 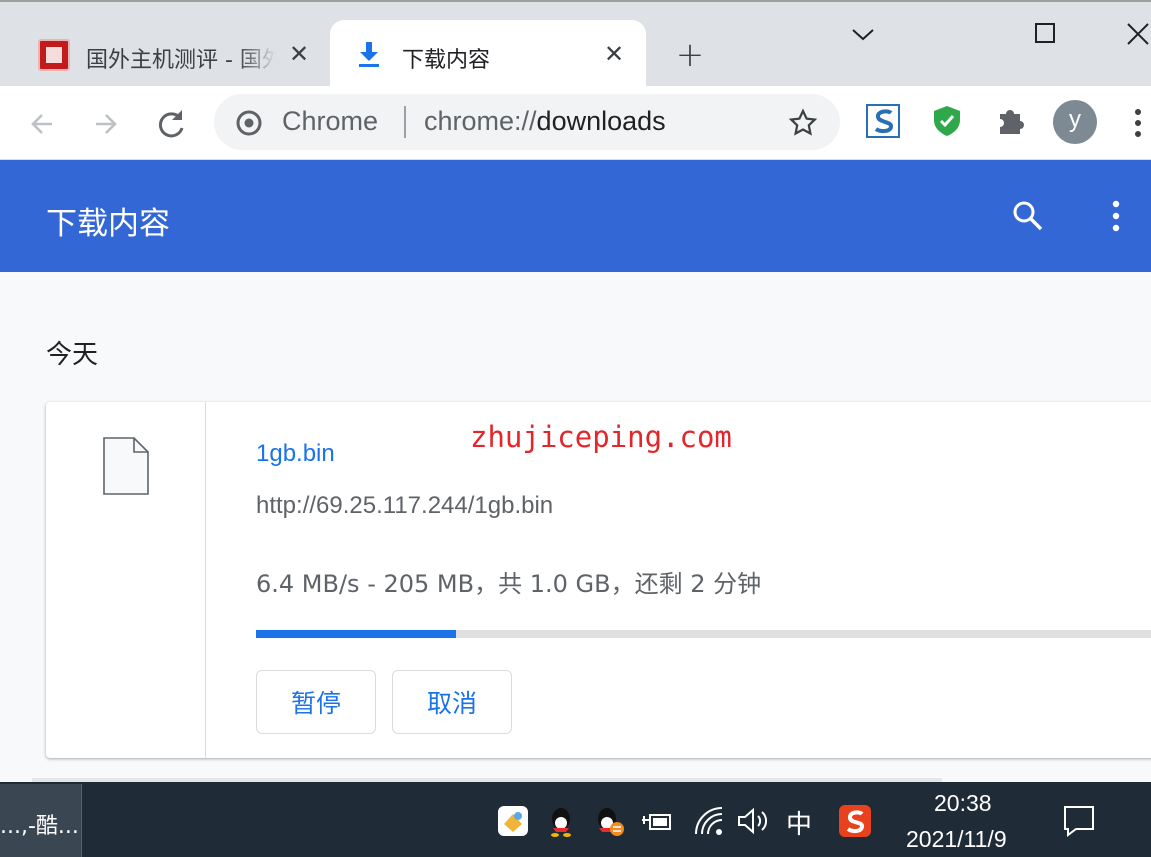 What do you see at coordinates (316, 702) in the screenshot?
I see `pause-button: 暂停` at bounding box center [316, 702].